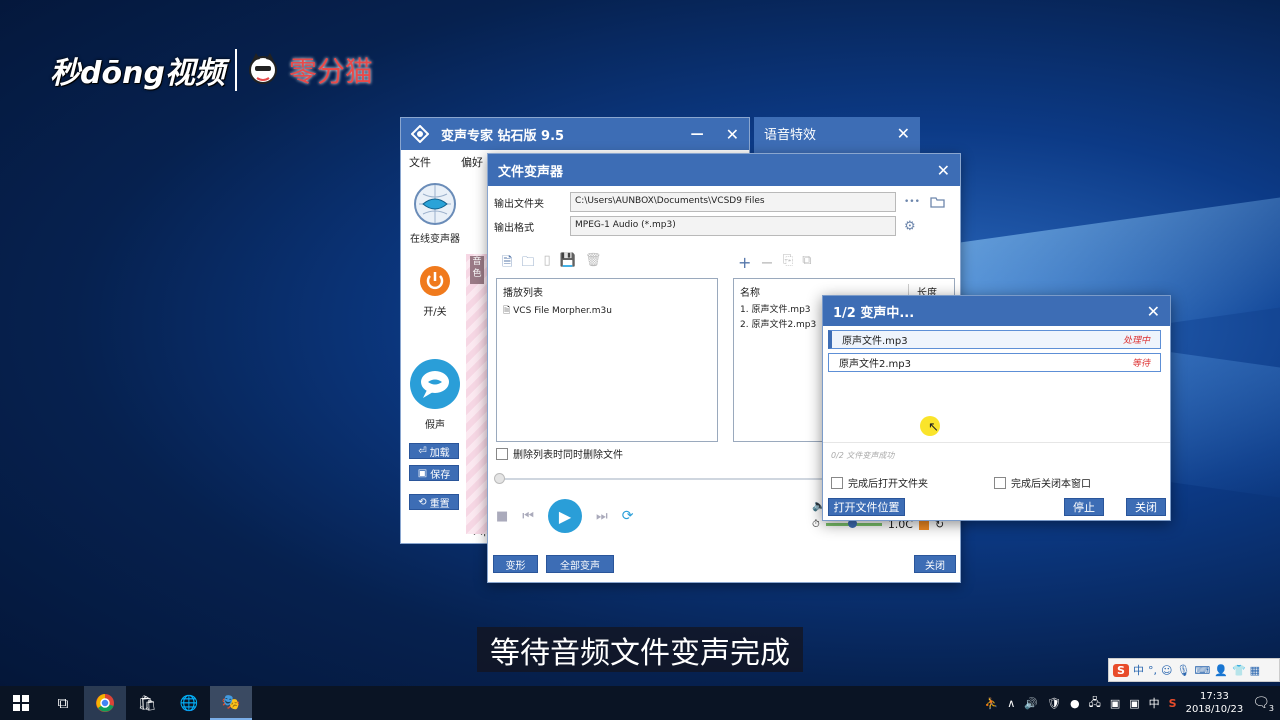  What do you see at coordinates (1011, 703) in the screenshot?
I see `show-hidden-icons-chevron: ∧` at bounding box center [1011, 703].